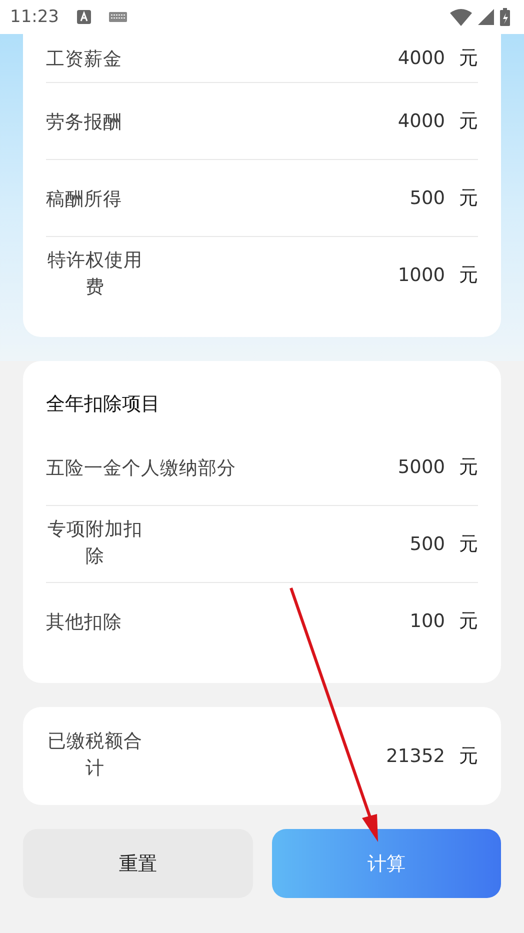 The height and width of the screenshot is (933, 524). What do you see at coordinates (141, 468) in the screenshot?
I see `field-label: 五险一金个人缴纳部分` at bounding box center [141, 468].